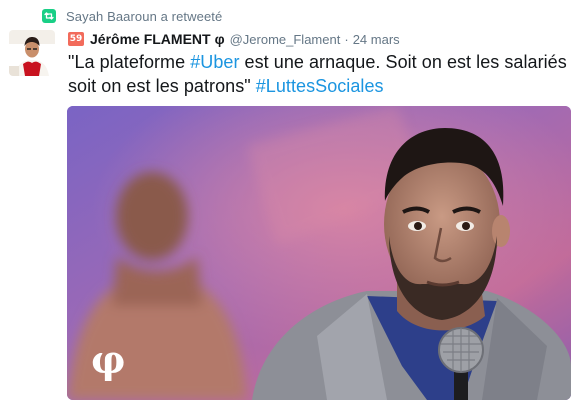 The width and height of the screenshot is (583, 409). Describe the element at coordinates (214, 62) in the screenshot. I see `hashtag-link: #Uber` at that location.